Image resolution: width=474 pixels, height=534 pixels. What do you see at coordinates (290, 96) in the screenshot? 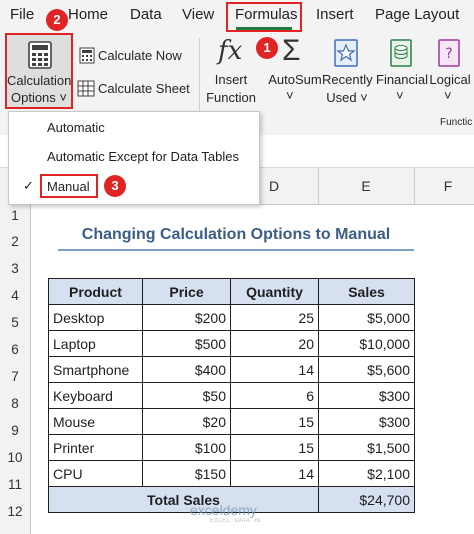
I see `autosum-dropdown-caret: ˅` at bounding box center [290, 96].